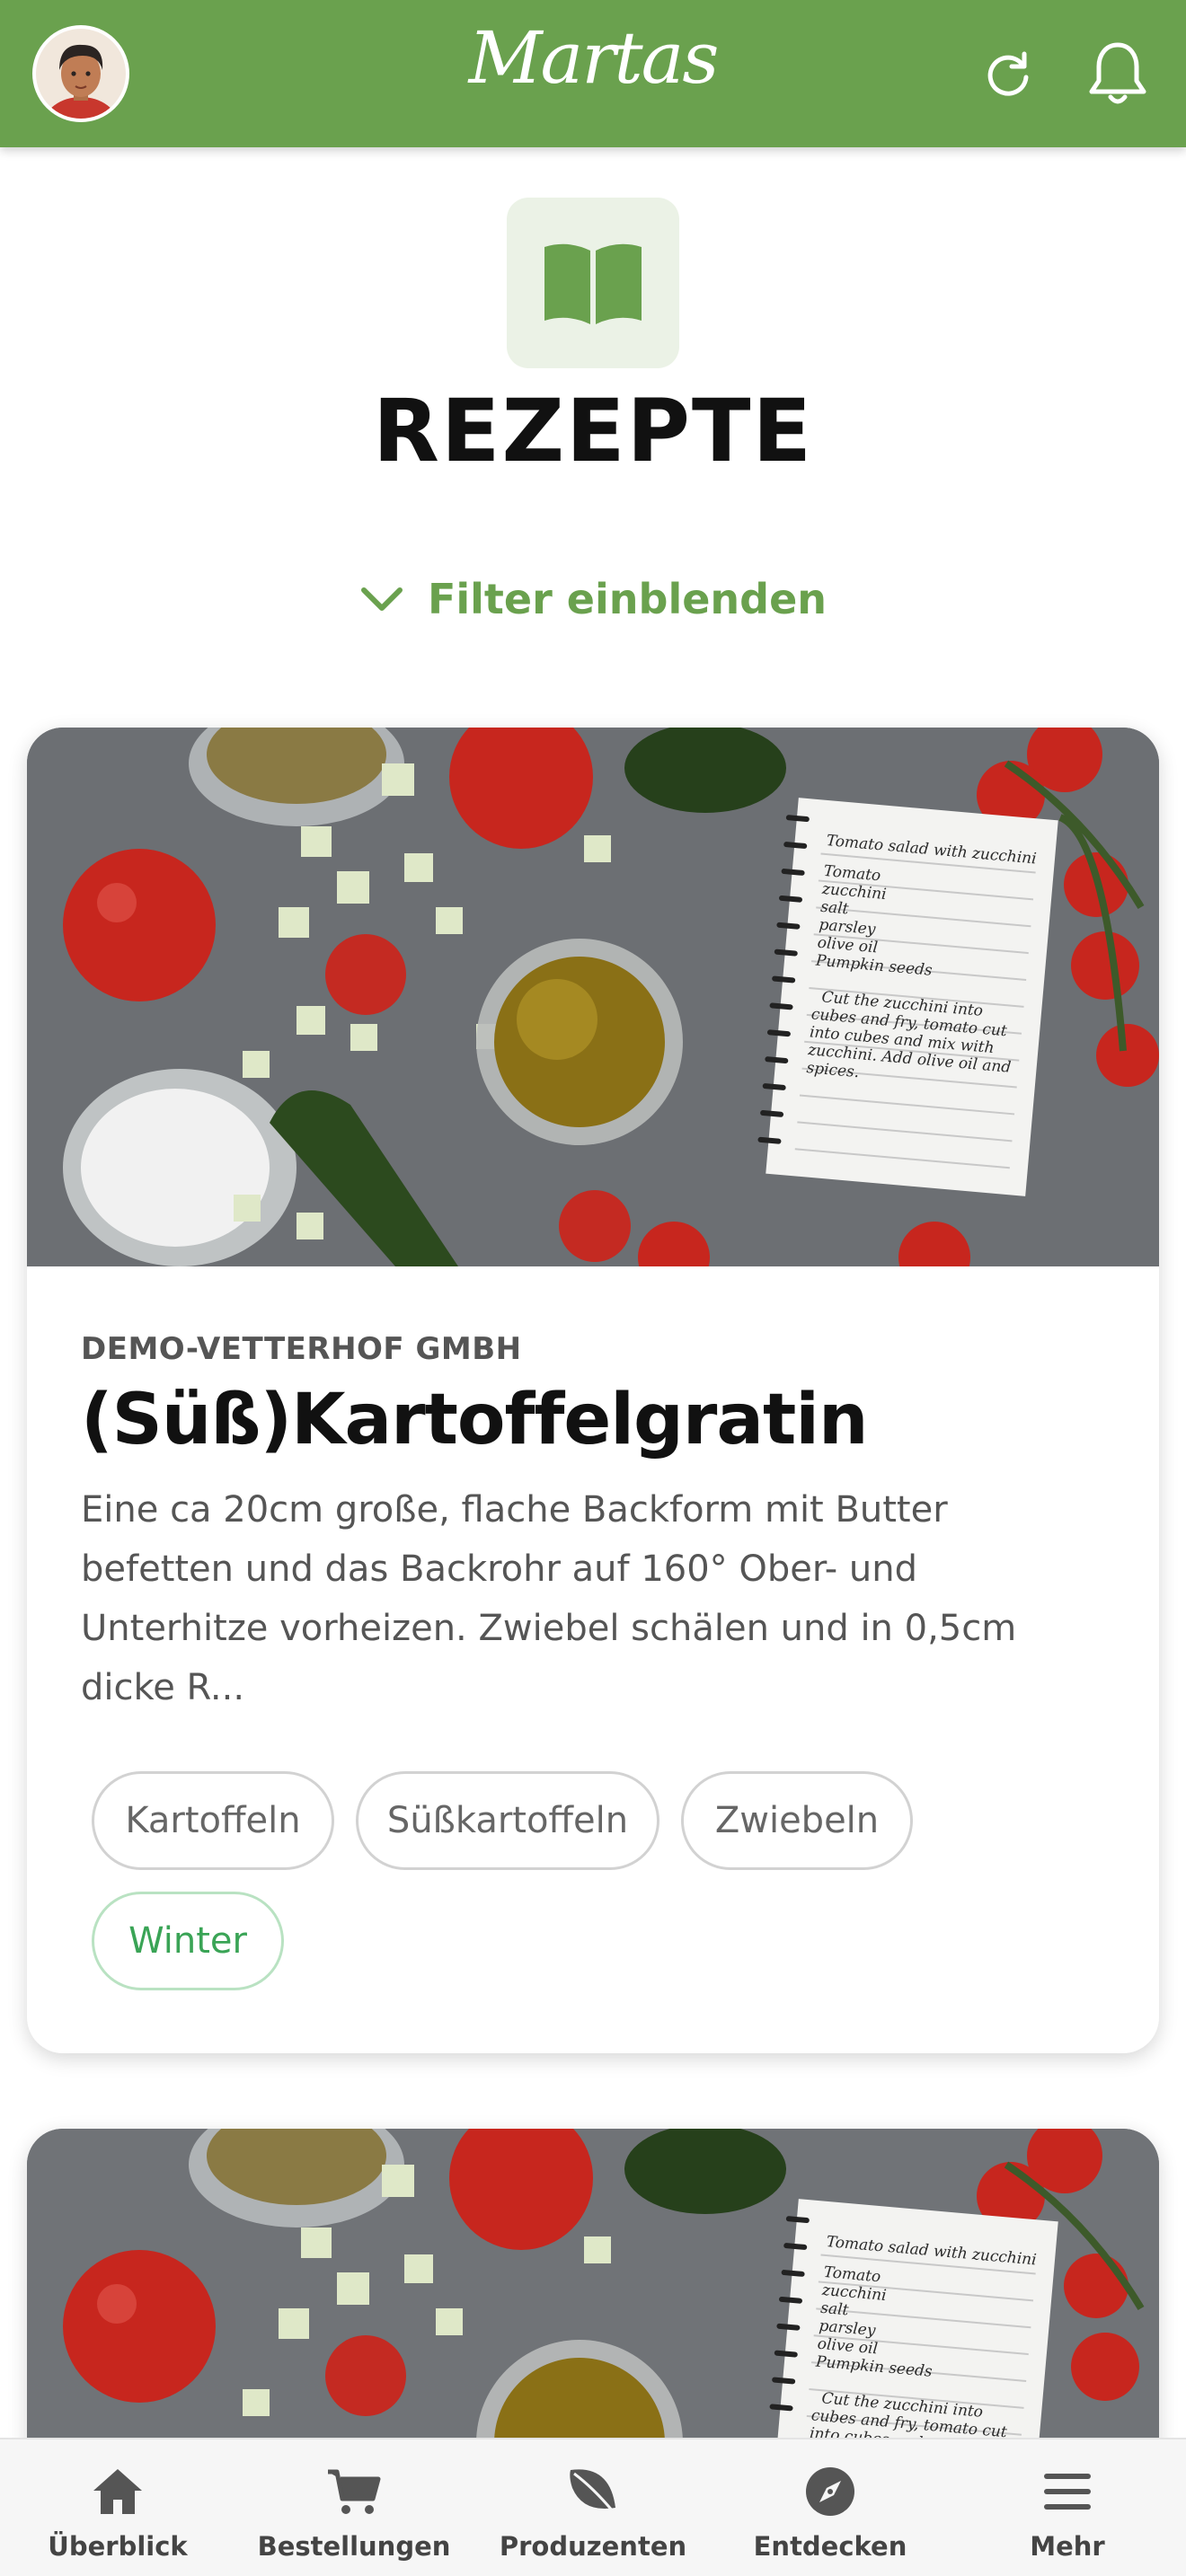 The width and height of the screenshot is (1186, 2576). What do you see at coordinates (593, 1420) in the screenshot?
I see `recipe-title: (Süß)Kartoffelgratin` at bounding box center [593, 1420].